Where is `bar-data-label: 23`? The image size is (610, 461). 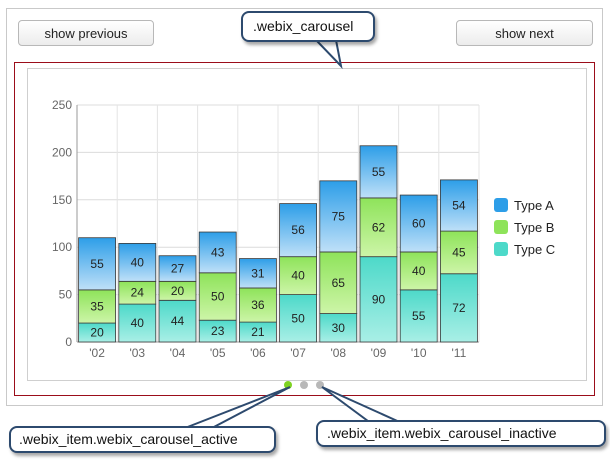
bar-data-label: 23 is located at coordinates (218, 331).